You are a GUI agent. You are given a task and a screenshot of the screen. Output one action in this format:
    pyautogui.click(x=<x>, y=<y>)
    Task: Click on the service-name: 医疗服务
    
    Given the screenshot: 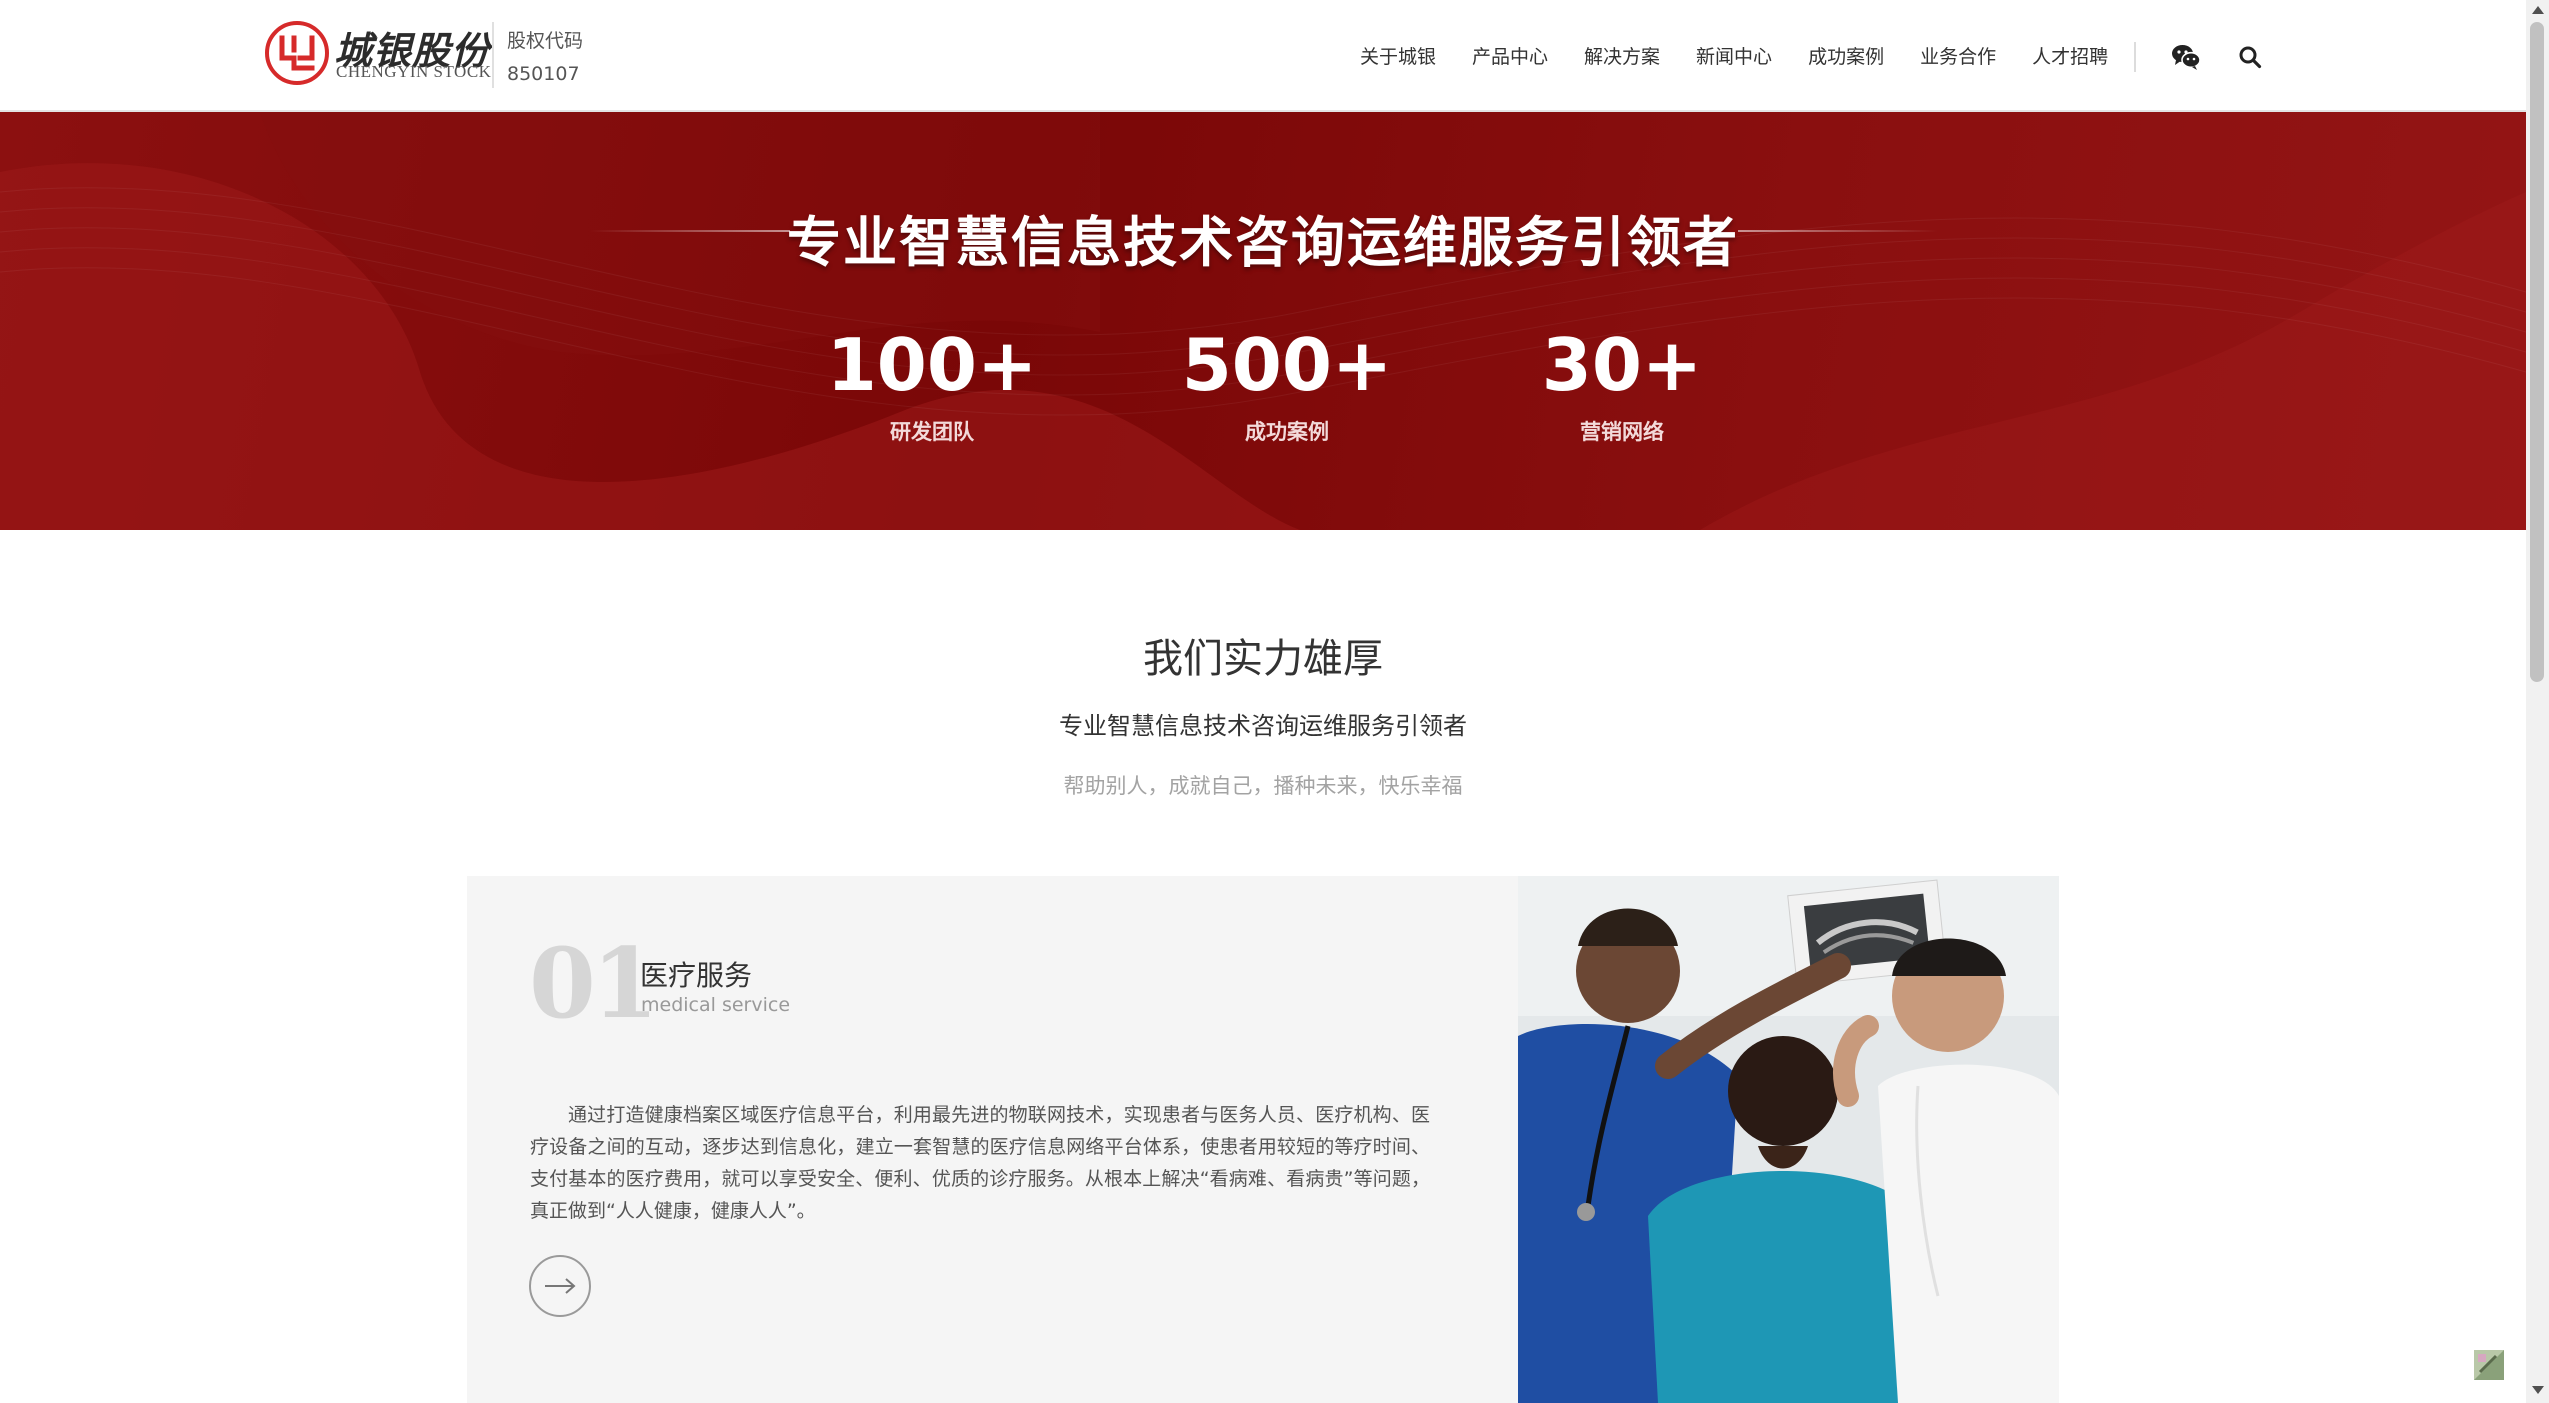 What is the action you would take?
    pyautogui.click(x=696, y=975)
    